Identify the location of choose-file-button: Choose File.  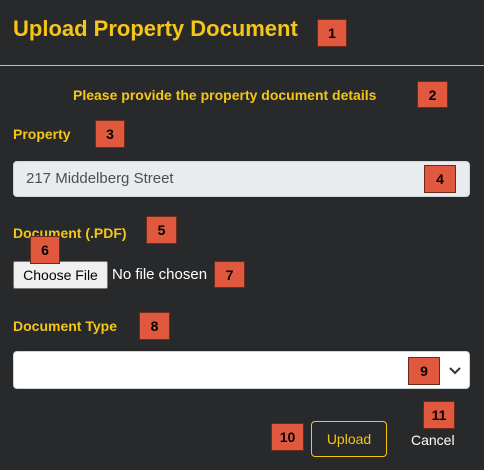
(60, 275).